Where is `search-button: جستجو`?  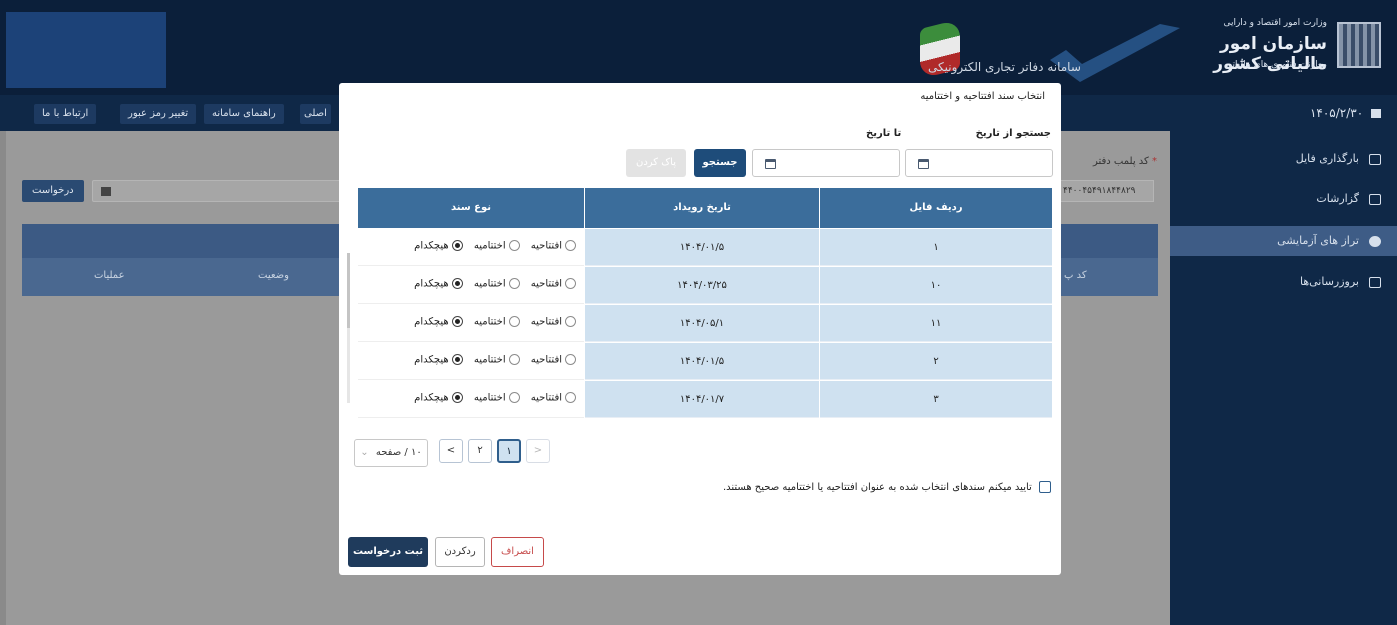
search-button: جستجو is located at coordinates (720, 163).